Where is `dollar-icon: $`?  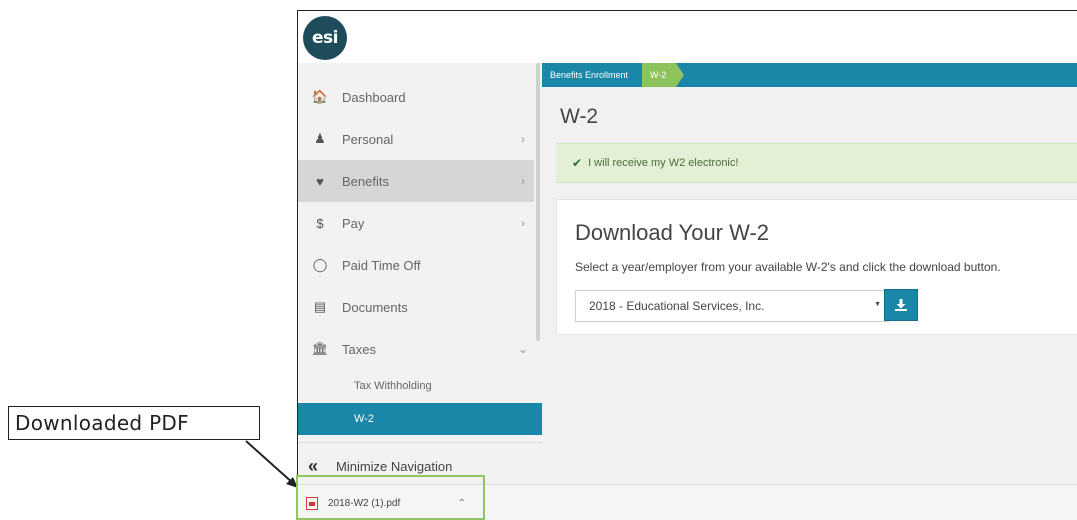 dollar-icon: $ is located at coordinates (320, 223).